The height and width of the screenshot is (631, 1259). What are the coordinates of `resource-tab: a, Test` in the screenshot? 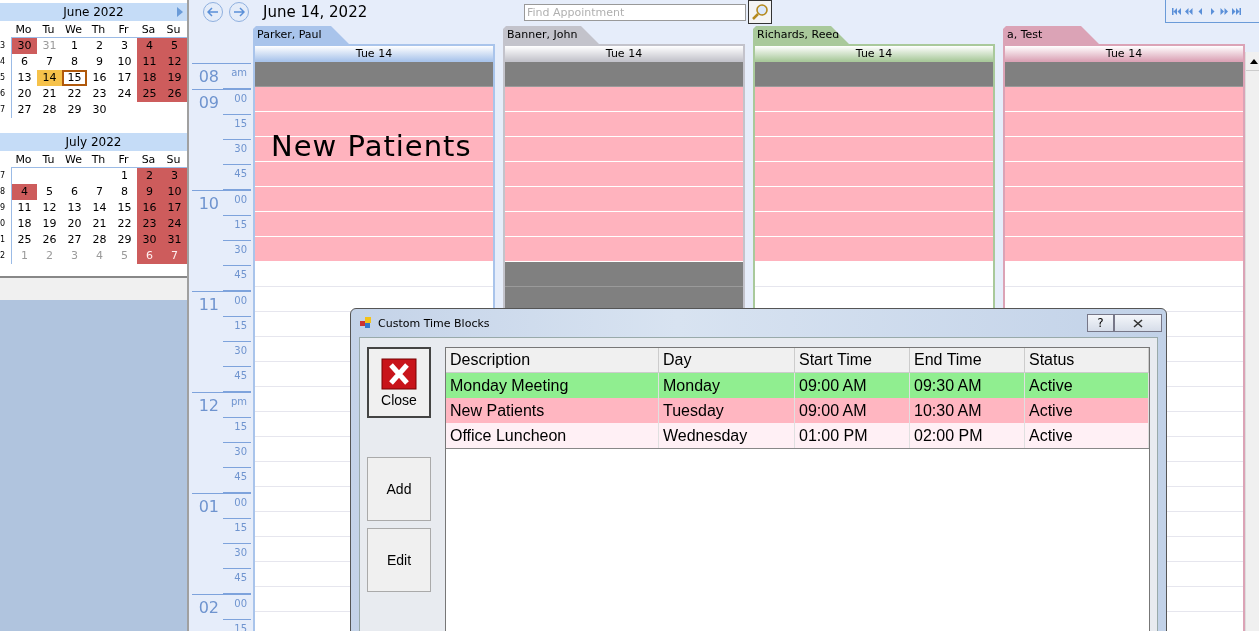 It's located at (1051, 35).